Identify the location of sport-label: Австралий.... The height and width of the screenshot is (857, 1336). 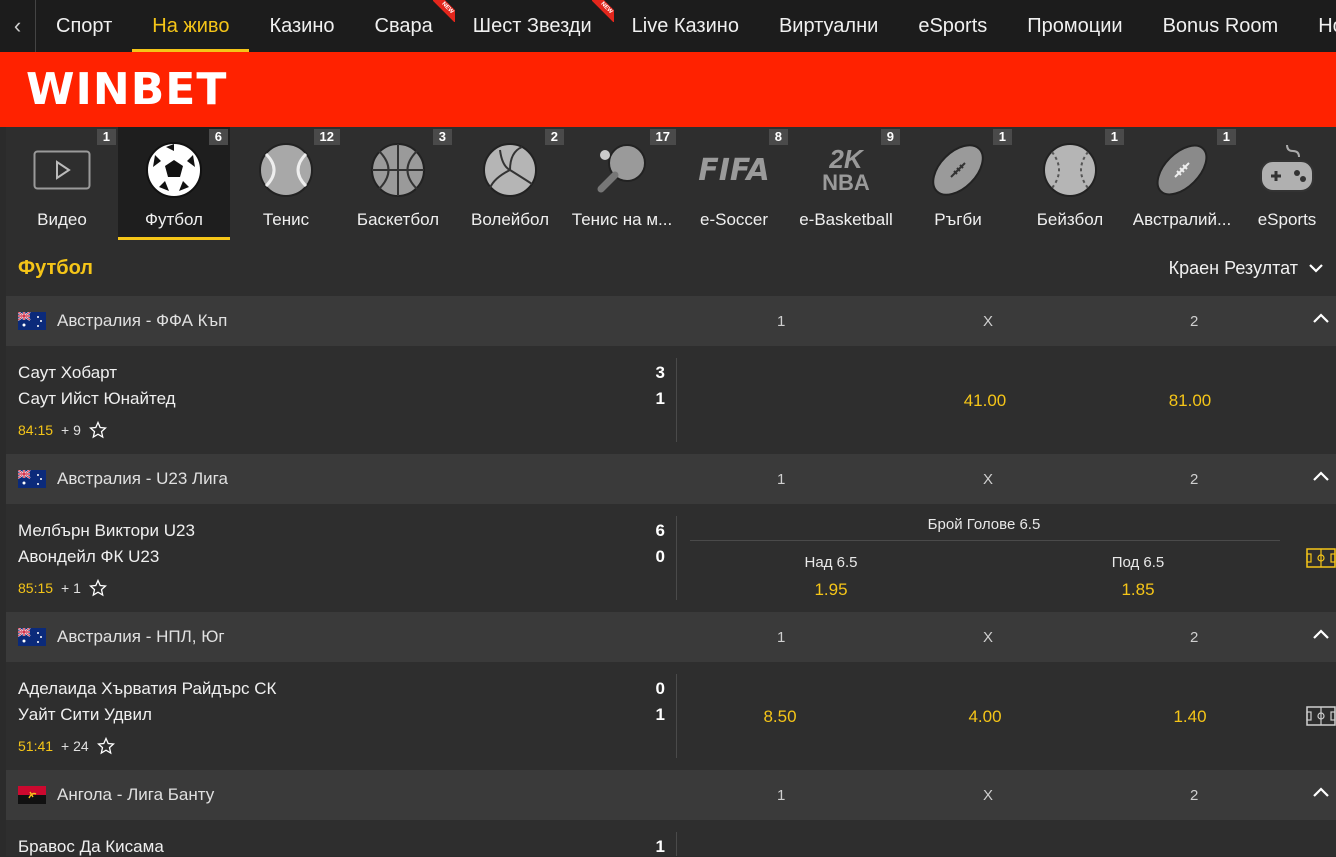
(1182, 219).